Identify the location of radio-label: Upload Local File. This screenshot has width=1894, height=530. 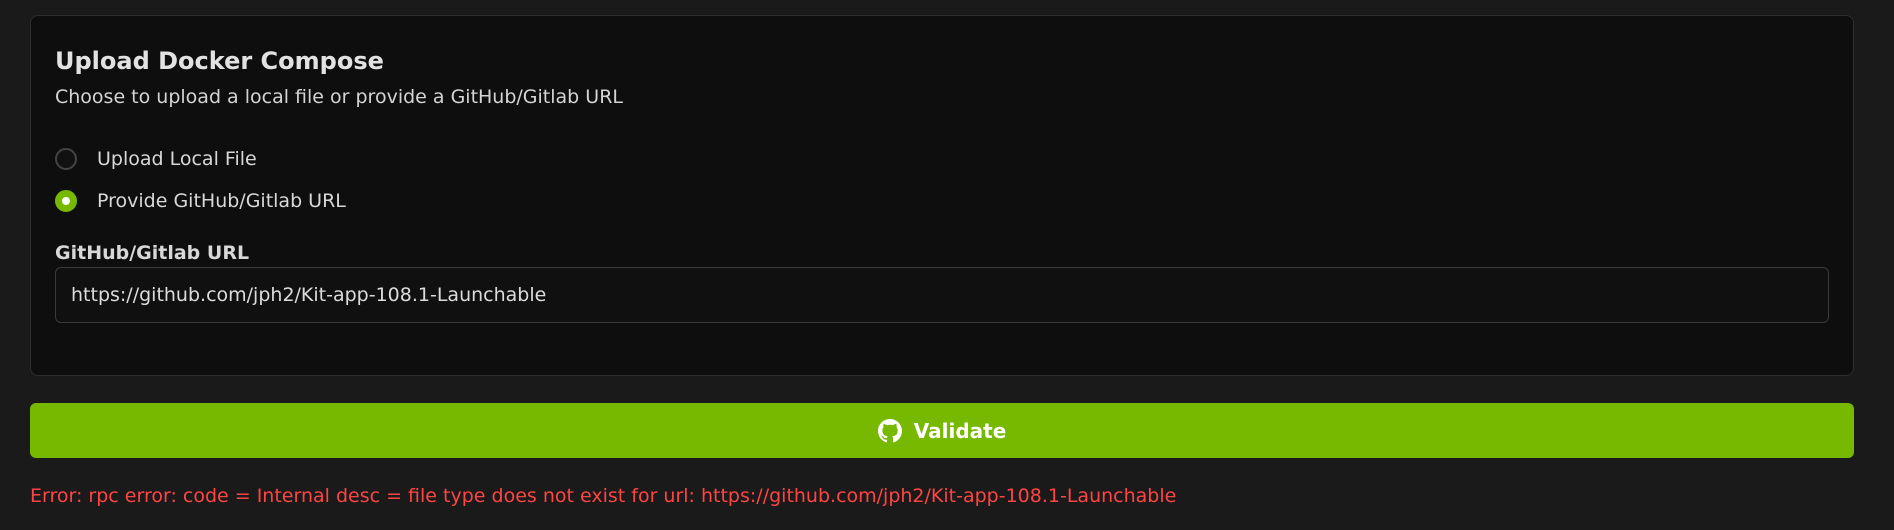
(177, 159).